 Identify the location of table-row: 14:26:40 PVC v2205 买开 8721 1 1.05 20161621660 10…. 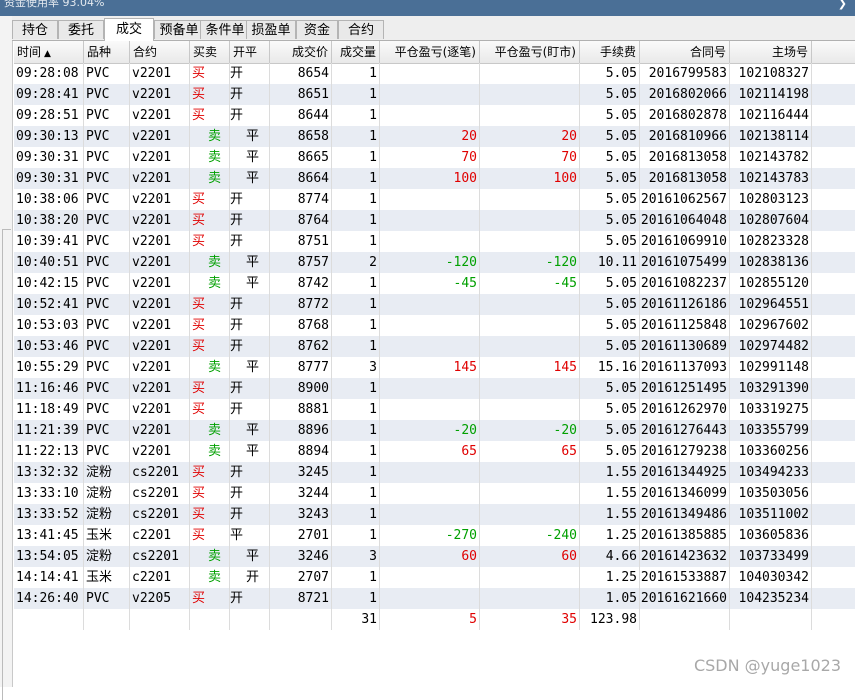
(434, 598).